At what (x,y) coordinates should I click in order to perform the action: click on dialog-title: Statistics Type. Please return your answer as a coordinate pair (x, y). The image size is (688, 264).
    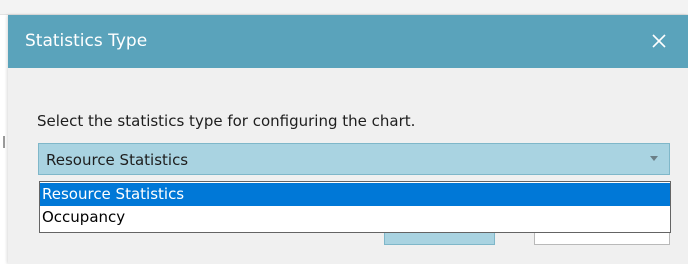
    Looking at the image, I should click on (86, 41).